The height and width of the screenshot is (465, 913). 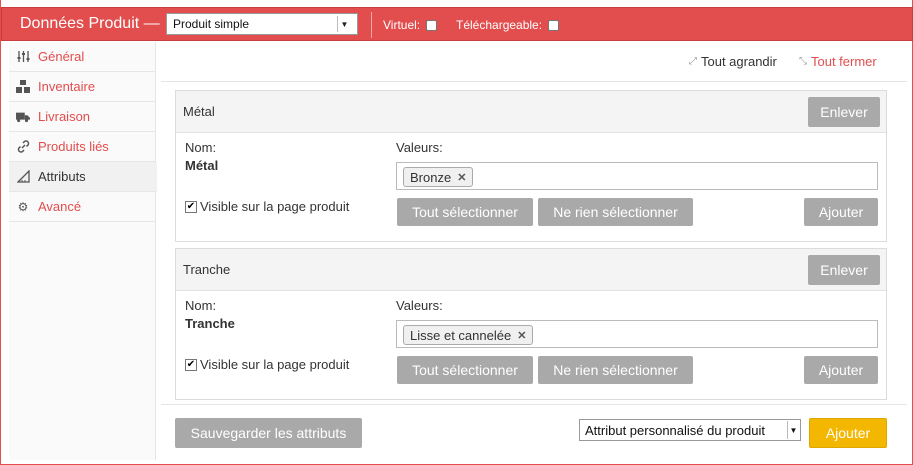 I want to click on tab-linked-products: Produits liés, so click(x=82, y=147).